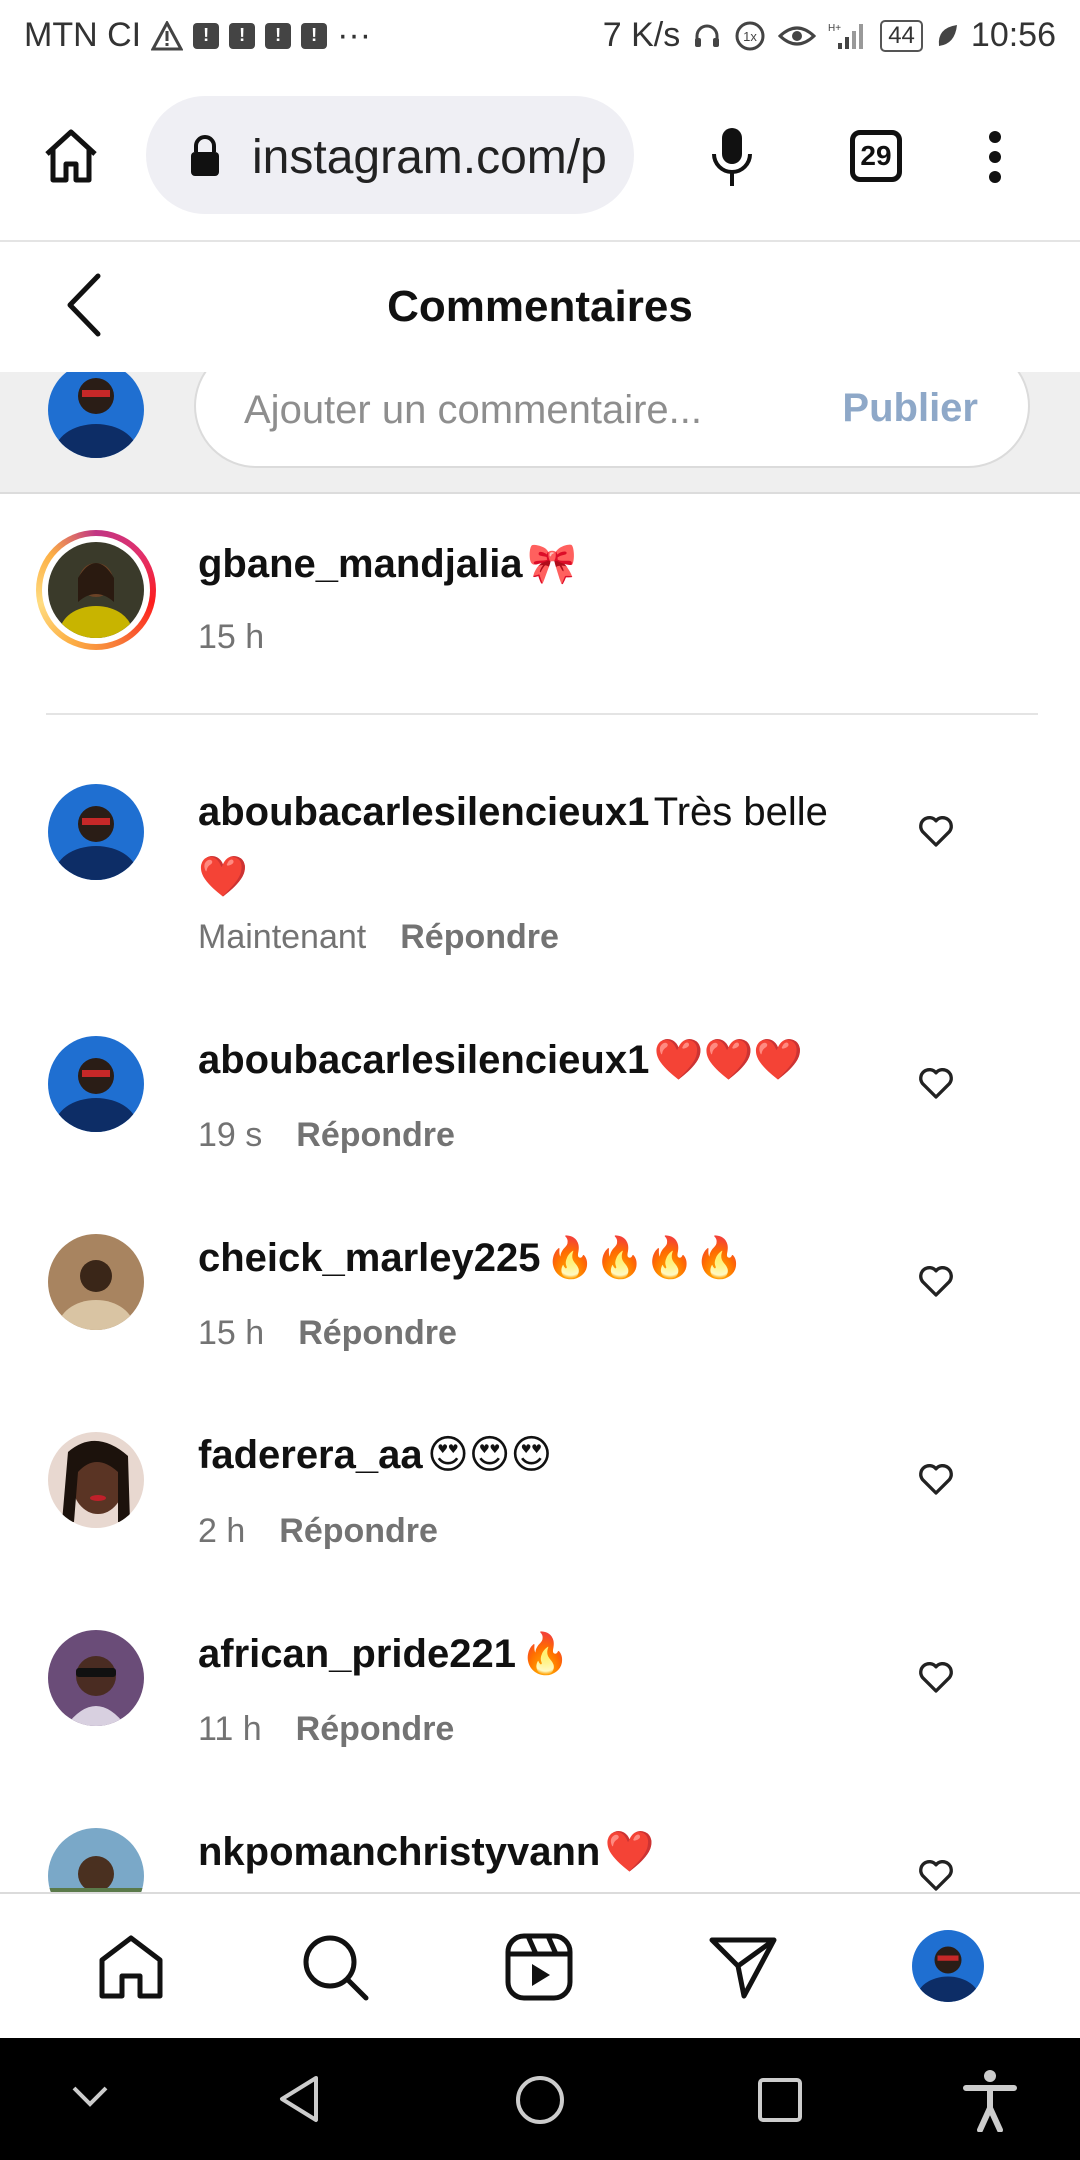 The width and height of the screenshot is (1080, 2160). Describe the element at coordinates (230, 1729) in the screenshot. I see `comment-time: 11 h` at that location.